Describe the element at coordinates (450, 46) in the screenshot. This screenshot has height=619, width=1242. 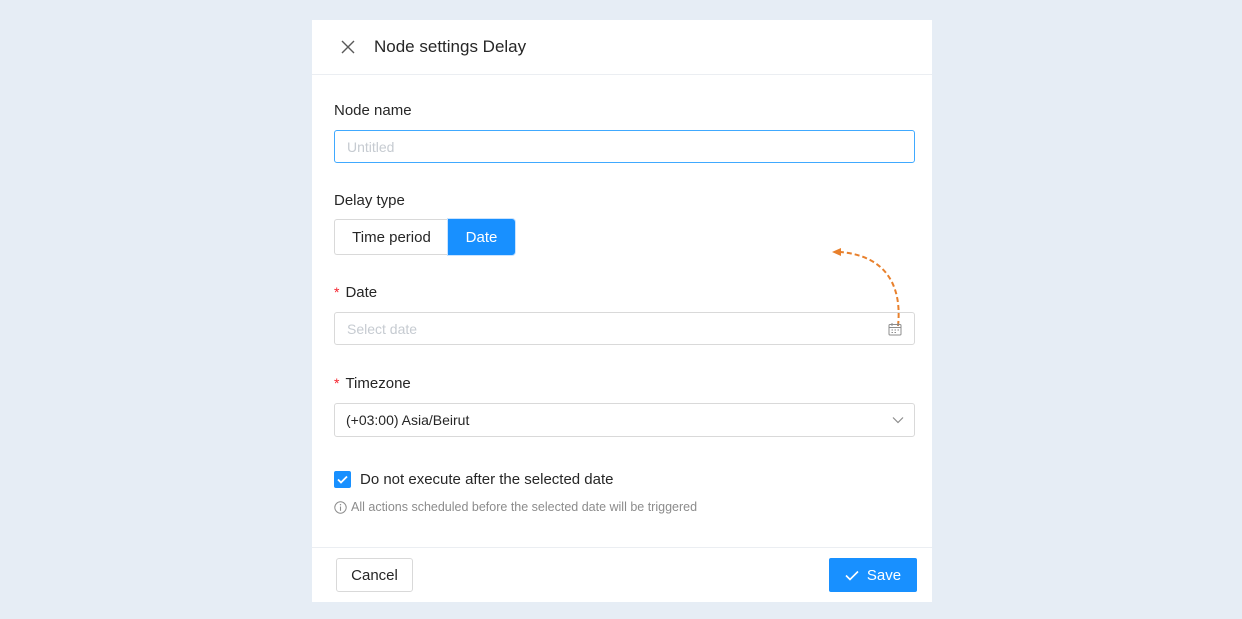
I see `page-title: Node settings Delay` at that location.